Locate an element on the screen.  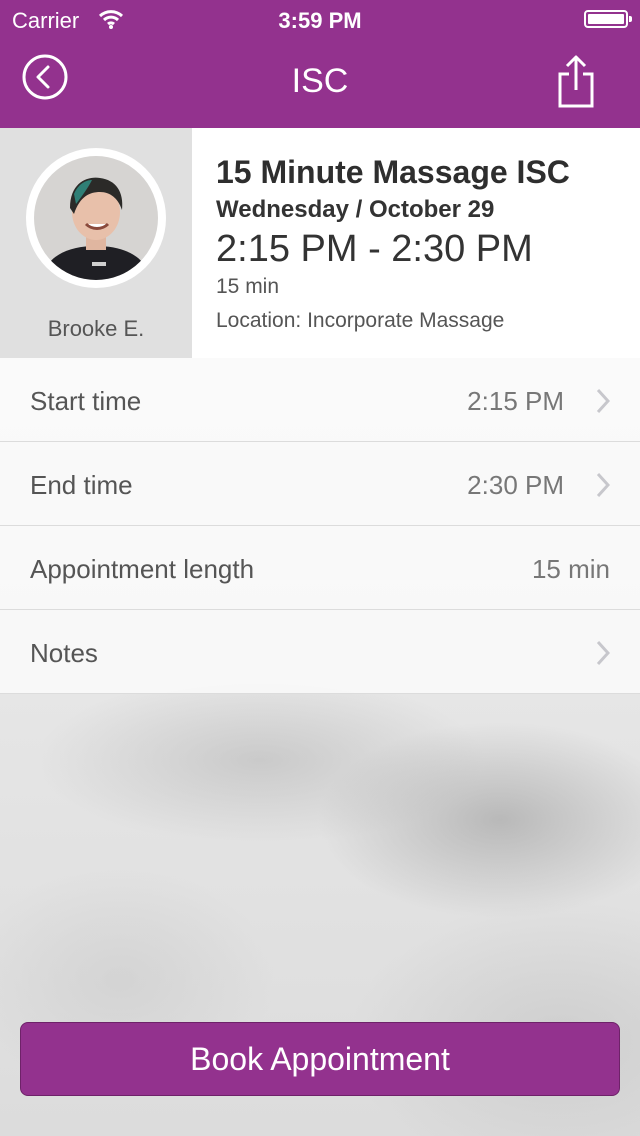
row-label: End time is located at coordinates (81, 485).